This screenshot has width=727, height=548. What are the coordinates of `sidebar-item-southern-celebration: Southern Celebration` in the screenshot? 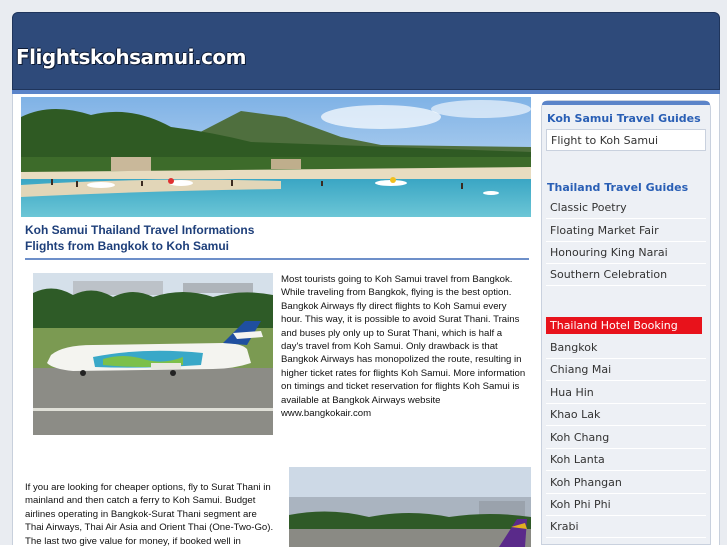 It's located at (626, 275).